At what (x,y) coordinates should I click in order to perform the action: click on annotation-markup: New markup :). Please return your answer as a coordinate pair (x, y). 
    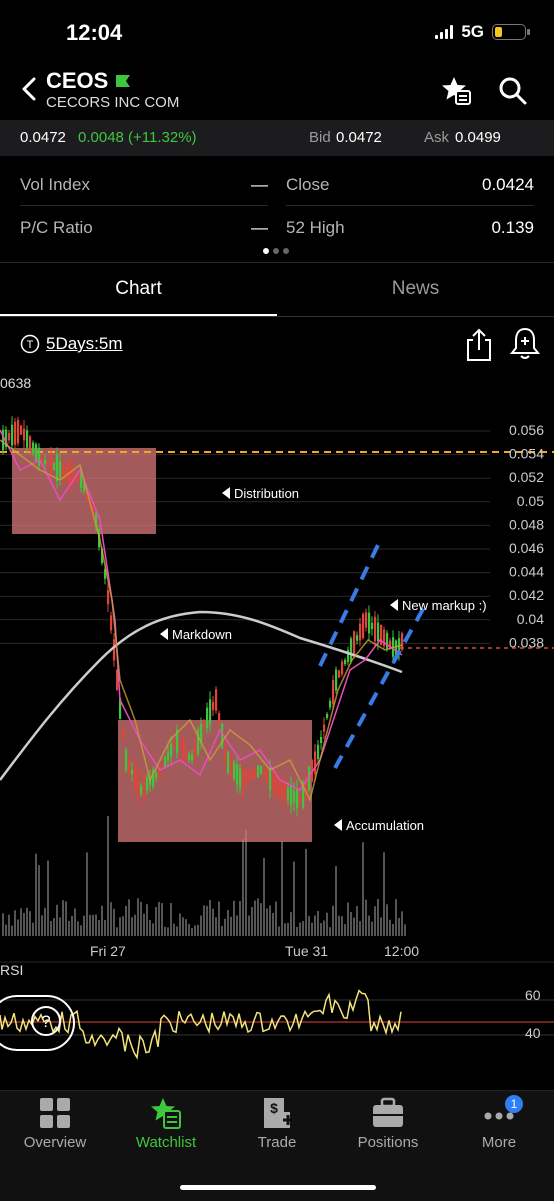
    Looking at the image, I should click on (438, 605).